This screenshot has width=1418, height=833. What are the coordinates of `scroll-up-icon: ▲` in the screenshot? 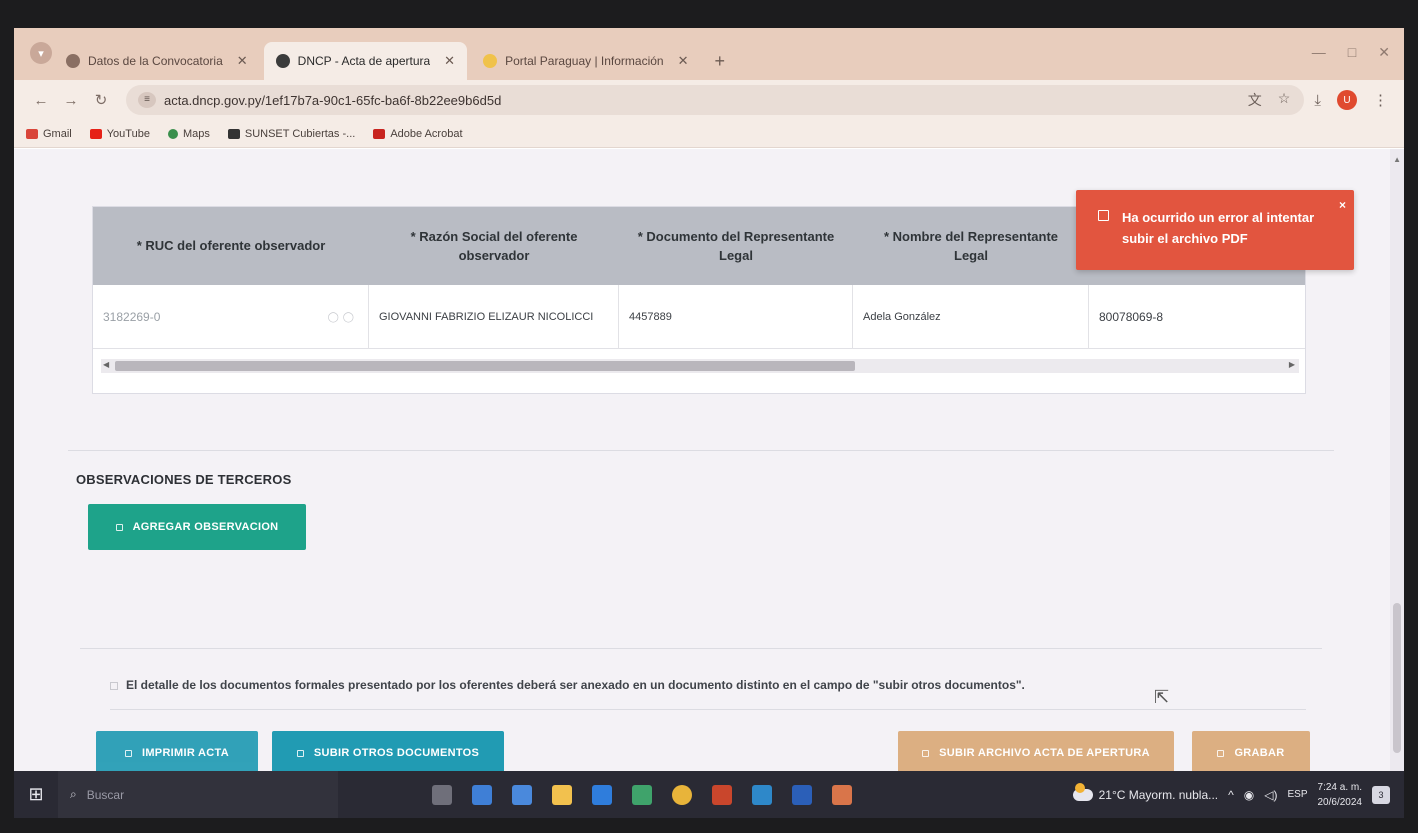 It's located at (1397, 159).